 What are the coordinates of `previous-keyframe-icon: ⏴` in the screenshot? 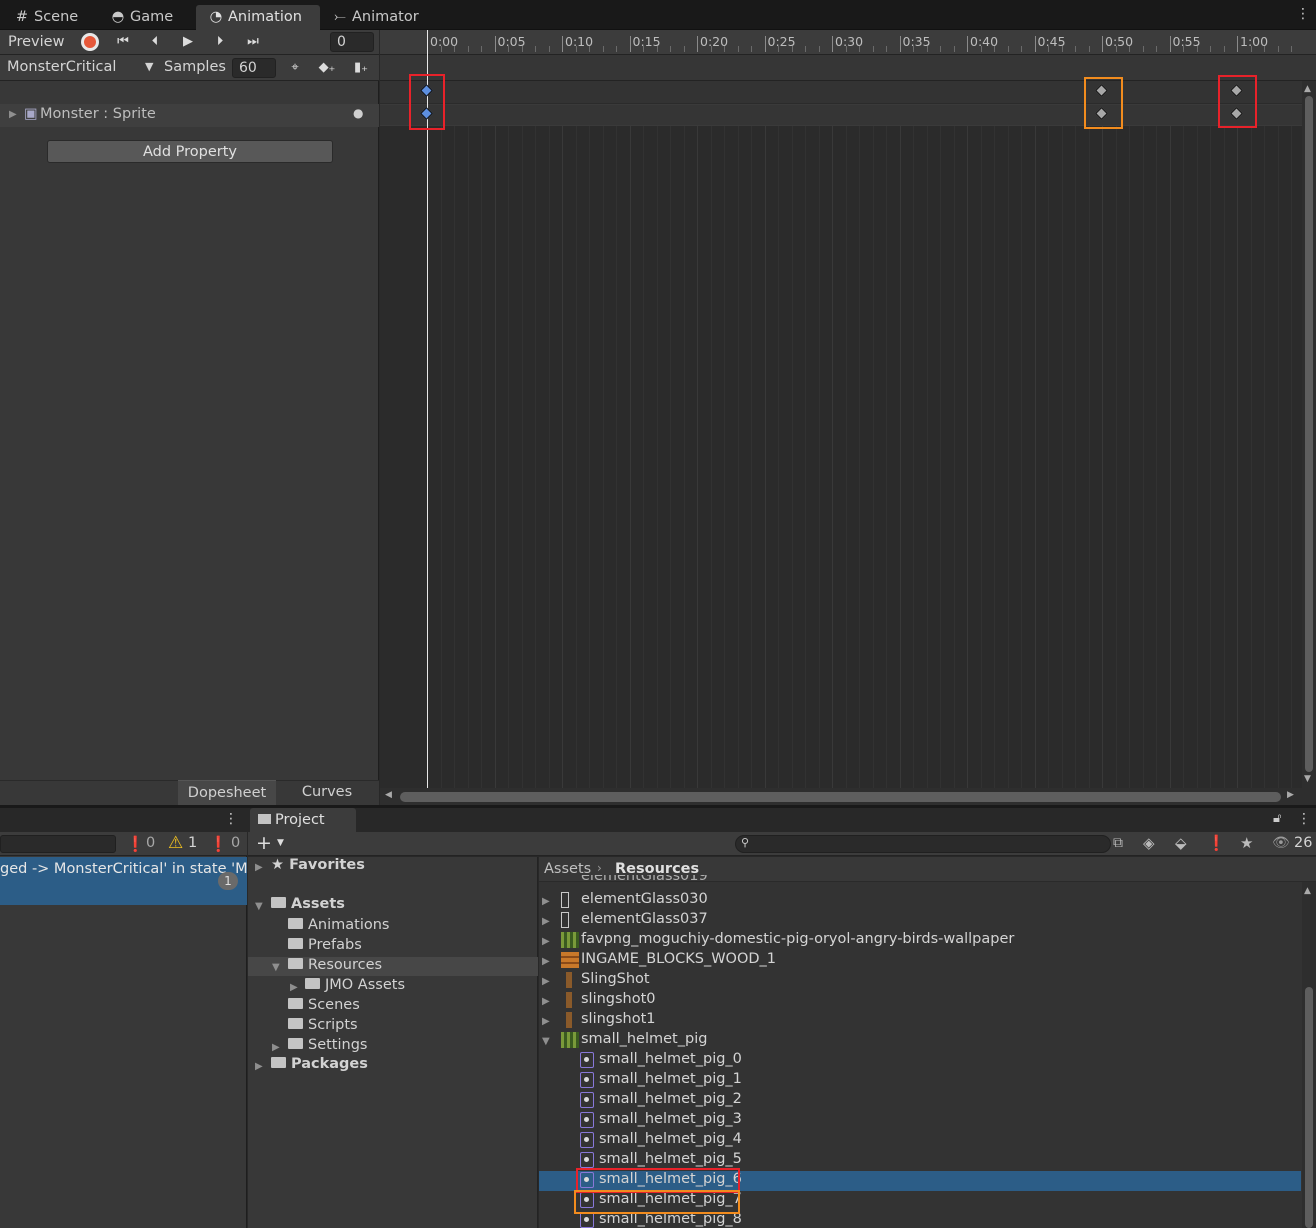 It's located at (155, 42).